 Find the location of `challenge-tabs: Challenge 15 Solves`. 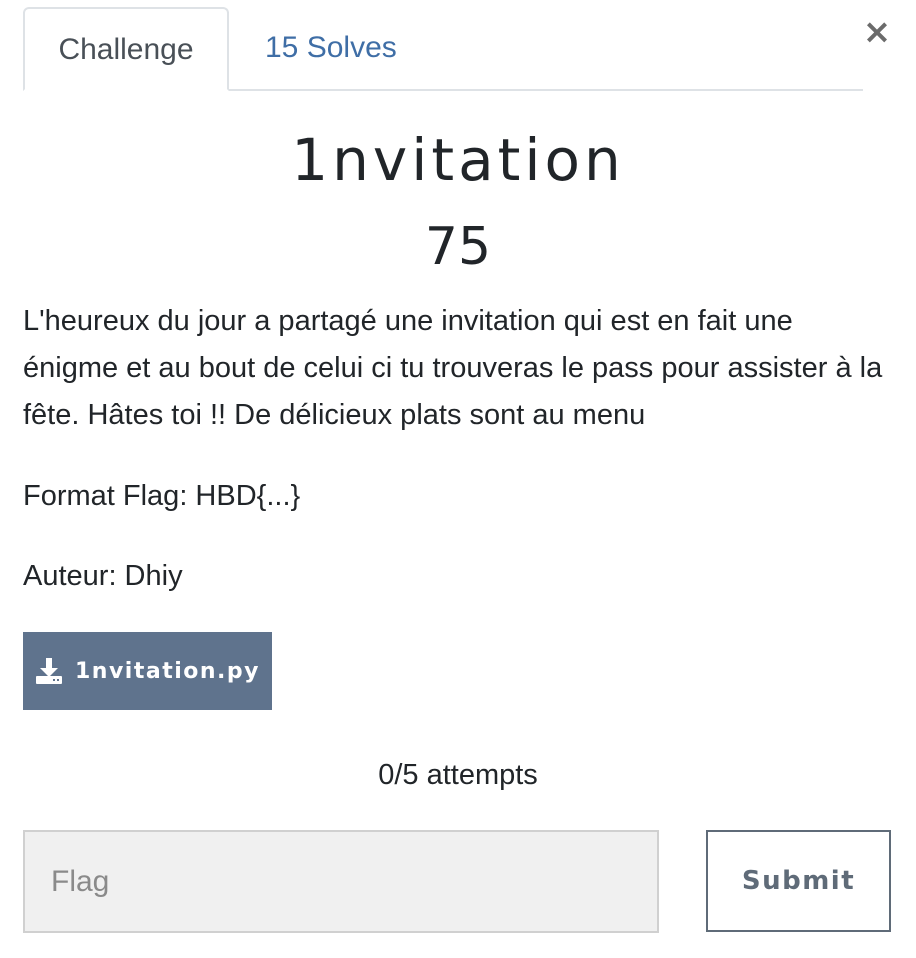

challenge-tabs: Challenge 15 Solves is located at coordinates (443, 49).